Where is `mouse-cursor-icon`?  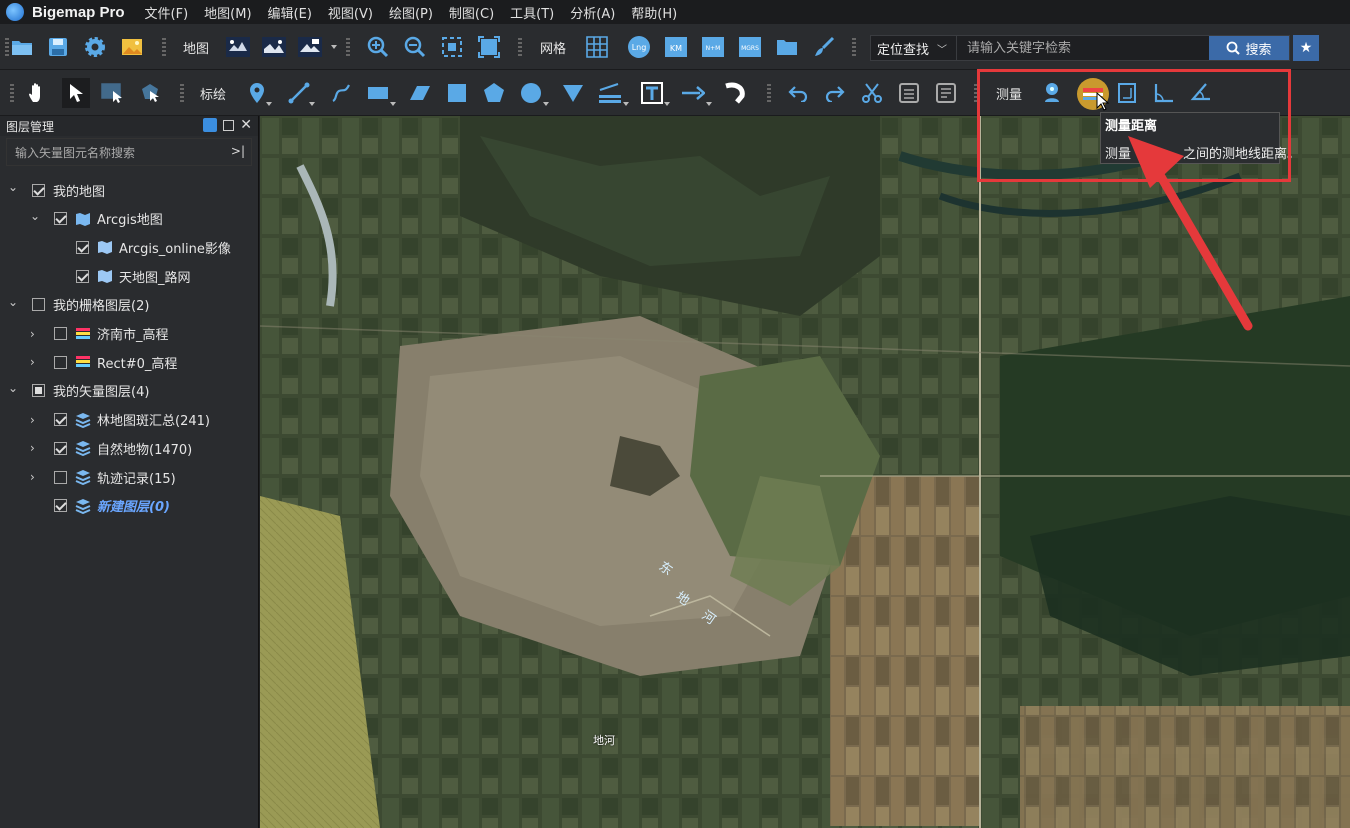
mouse-cursor-icon is located at coordinates (1103, 101).